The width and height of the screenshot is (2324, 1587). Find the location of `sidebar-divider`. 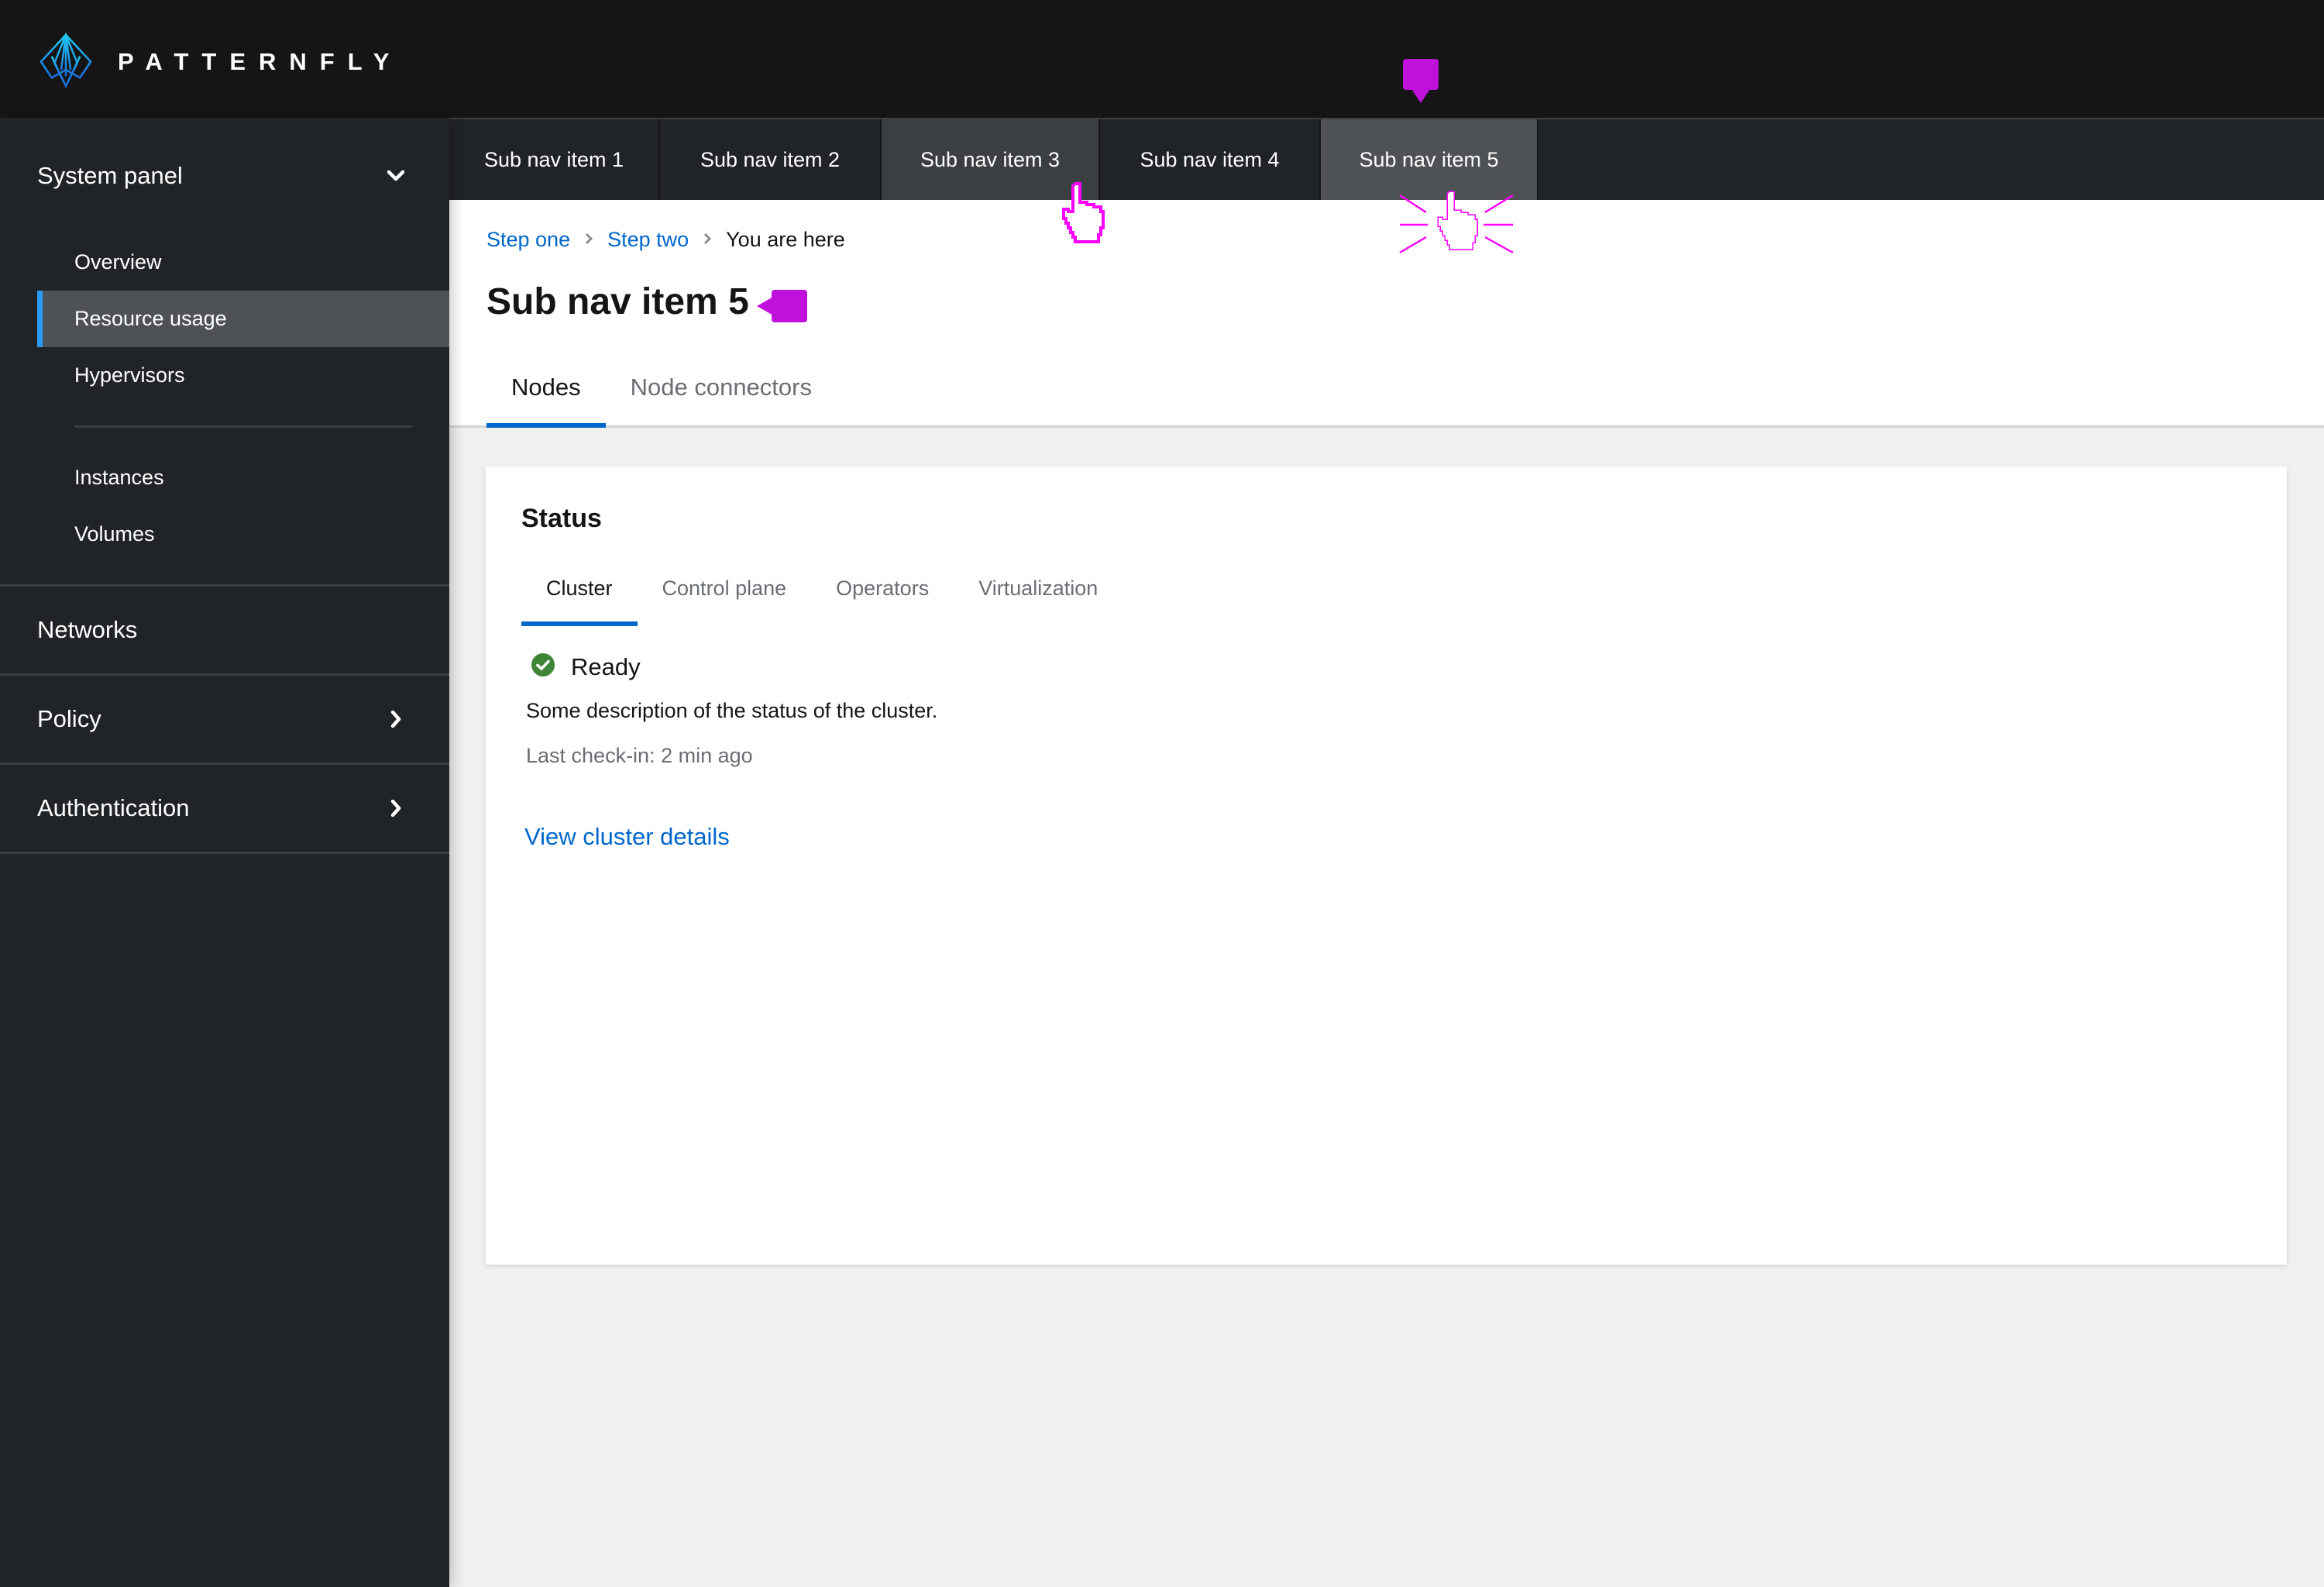

sidebar-divider is located at coordinates (243, 426).